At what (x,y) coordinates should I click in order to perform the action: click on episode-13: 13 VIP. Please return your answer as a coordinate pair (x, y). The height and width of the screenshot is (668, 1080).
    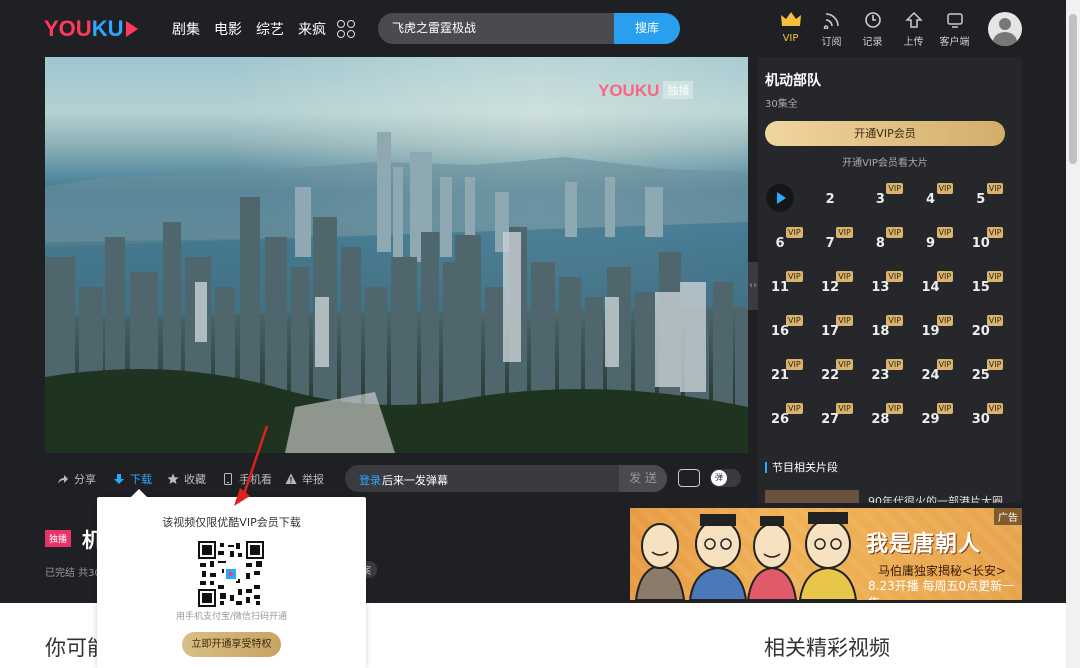
    Looking at the image, I should click on (890, 291).